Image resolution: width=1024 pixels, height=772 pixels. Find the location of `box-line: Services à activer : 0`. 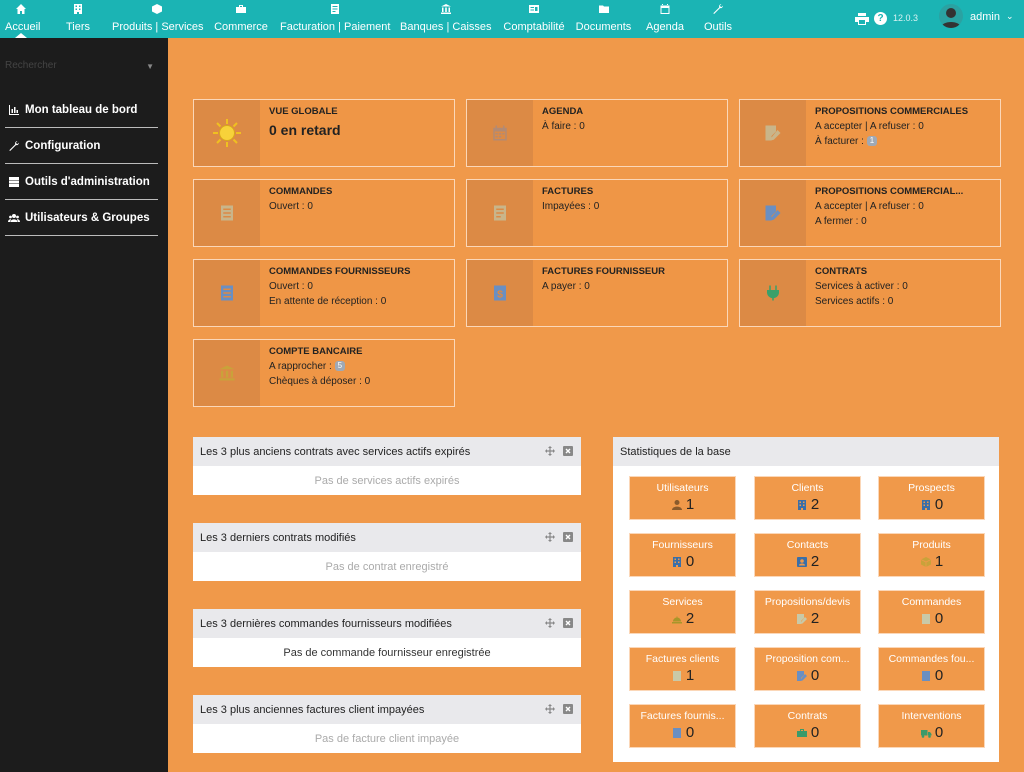

box-line: Services à activer : 0 is located at coordinates (905, 286).